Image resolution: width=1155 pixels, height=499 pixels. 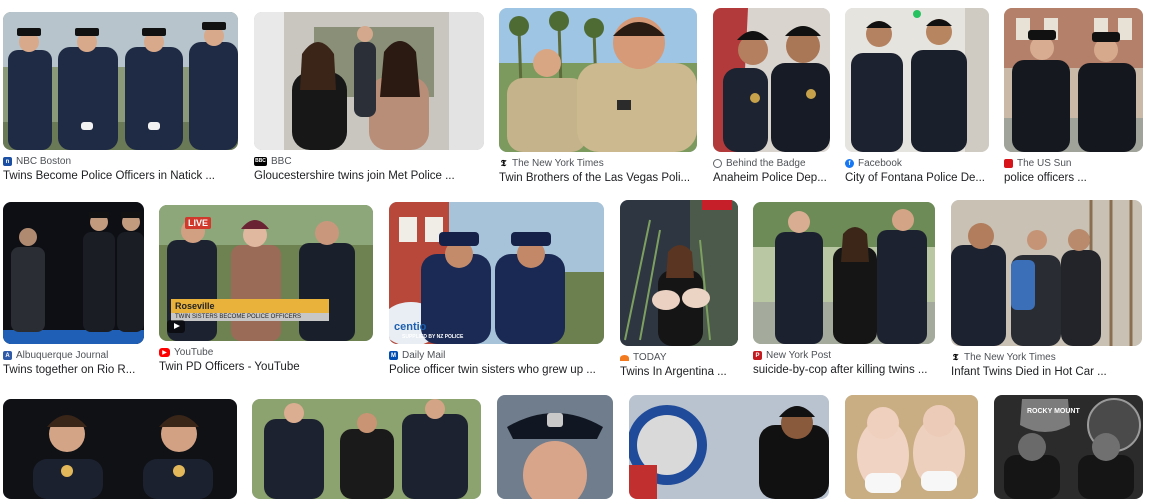 I want to click on result-source: A Albuquerque Journal, so click(x=73, y=355).